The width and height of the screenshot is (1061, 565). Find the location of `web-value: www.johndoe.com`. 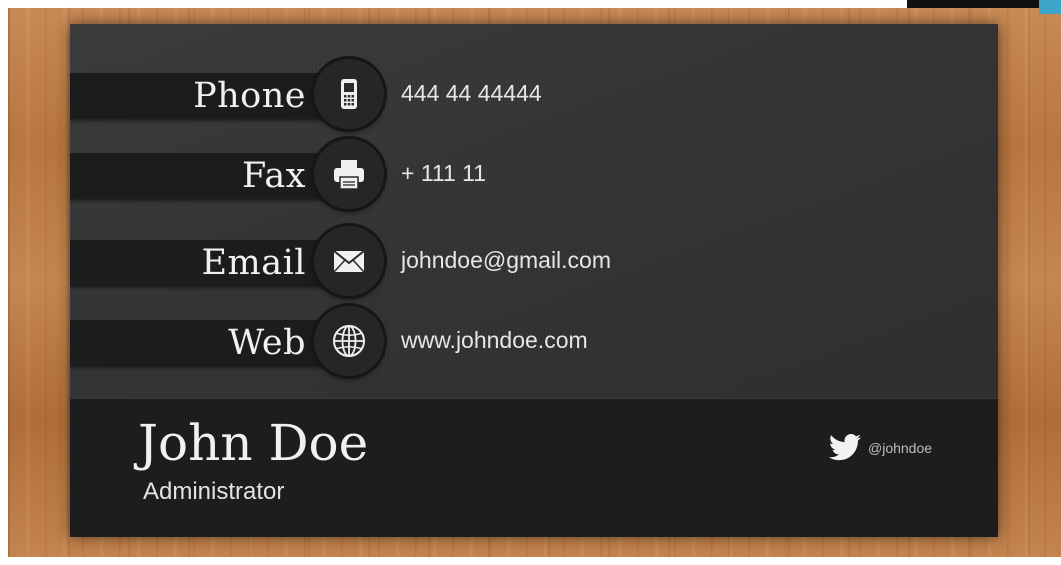

web-value: www.johndoe.com is located at coordinates (494, 340).